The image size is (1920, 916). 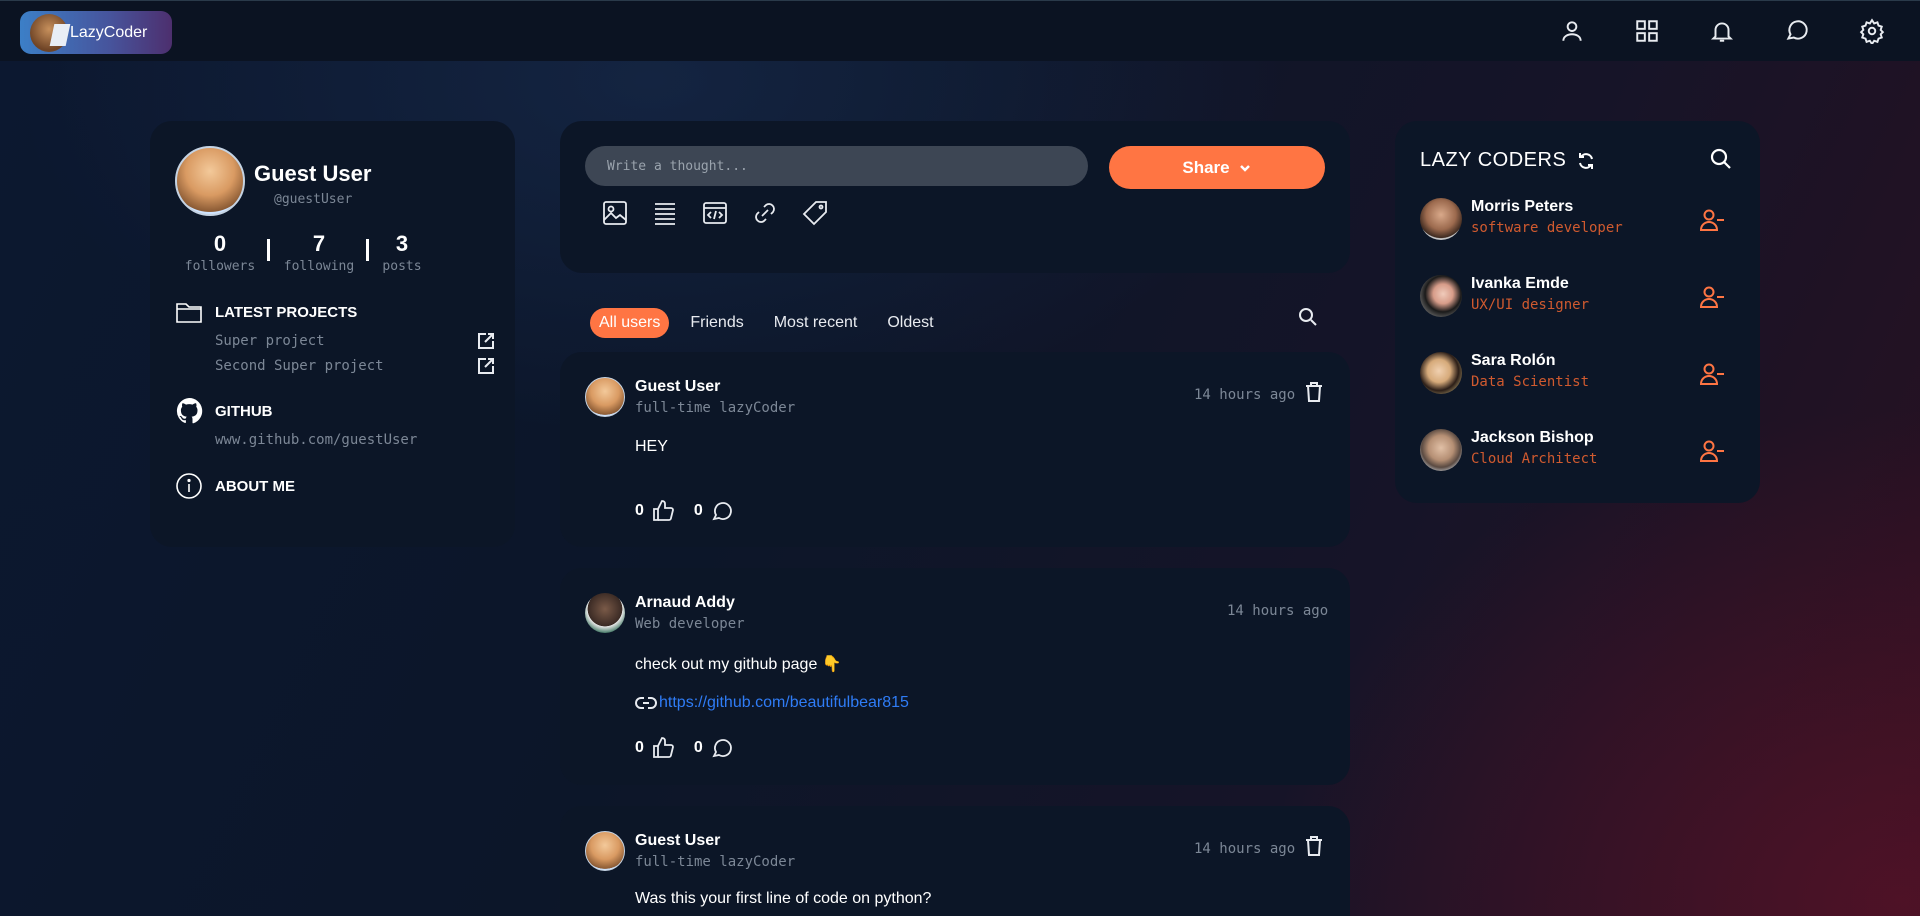 What do you see at coordinates (255, 486) in the screenshot?
I see `section-title: ABOUT ME` at bounding box center [255, 486].